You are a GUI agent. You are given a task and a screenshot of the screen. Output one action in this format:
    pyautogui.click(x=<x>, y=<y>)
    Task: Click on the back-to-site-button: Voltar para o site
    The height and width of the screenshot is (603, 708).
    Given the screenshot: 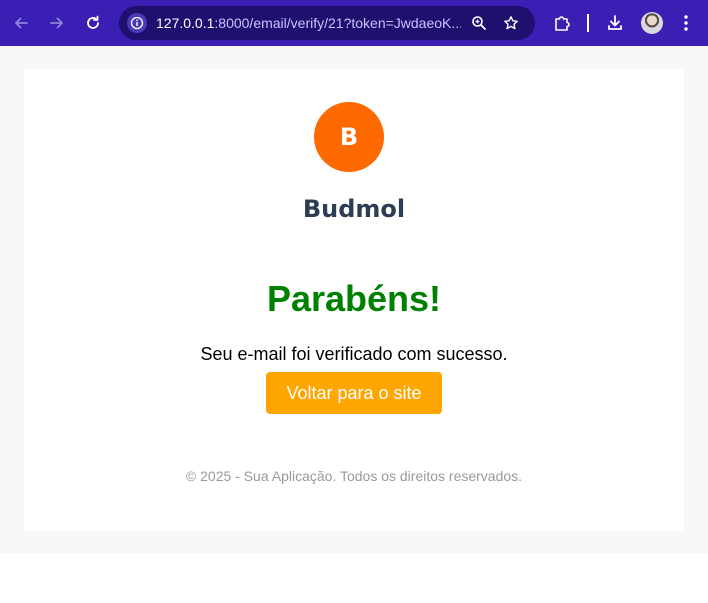 What is the action you would take?
    pyautogui.click(x=354, y=393)
    